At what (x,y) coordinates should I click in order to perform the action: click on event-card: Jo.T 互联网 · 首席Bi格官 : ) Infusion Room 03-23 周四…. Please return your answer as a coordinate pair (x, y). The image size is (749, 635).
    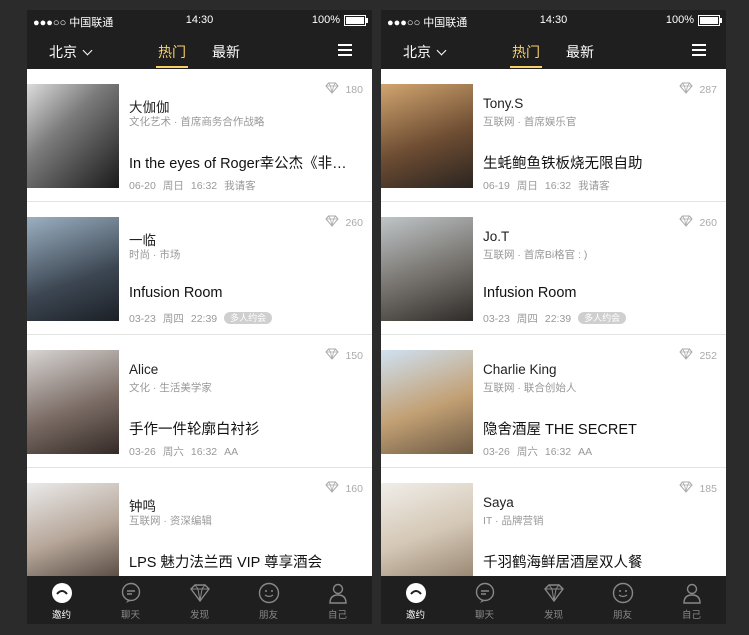
    Looking at the image, I should click on (553, 268).